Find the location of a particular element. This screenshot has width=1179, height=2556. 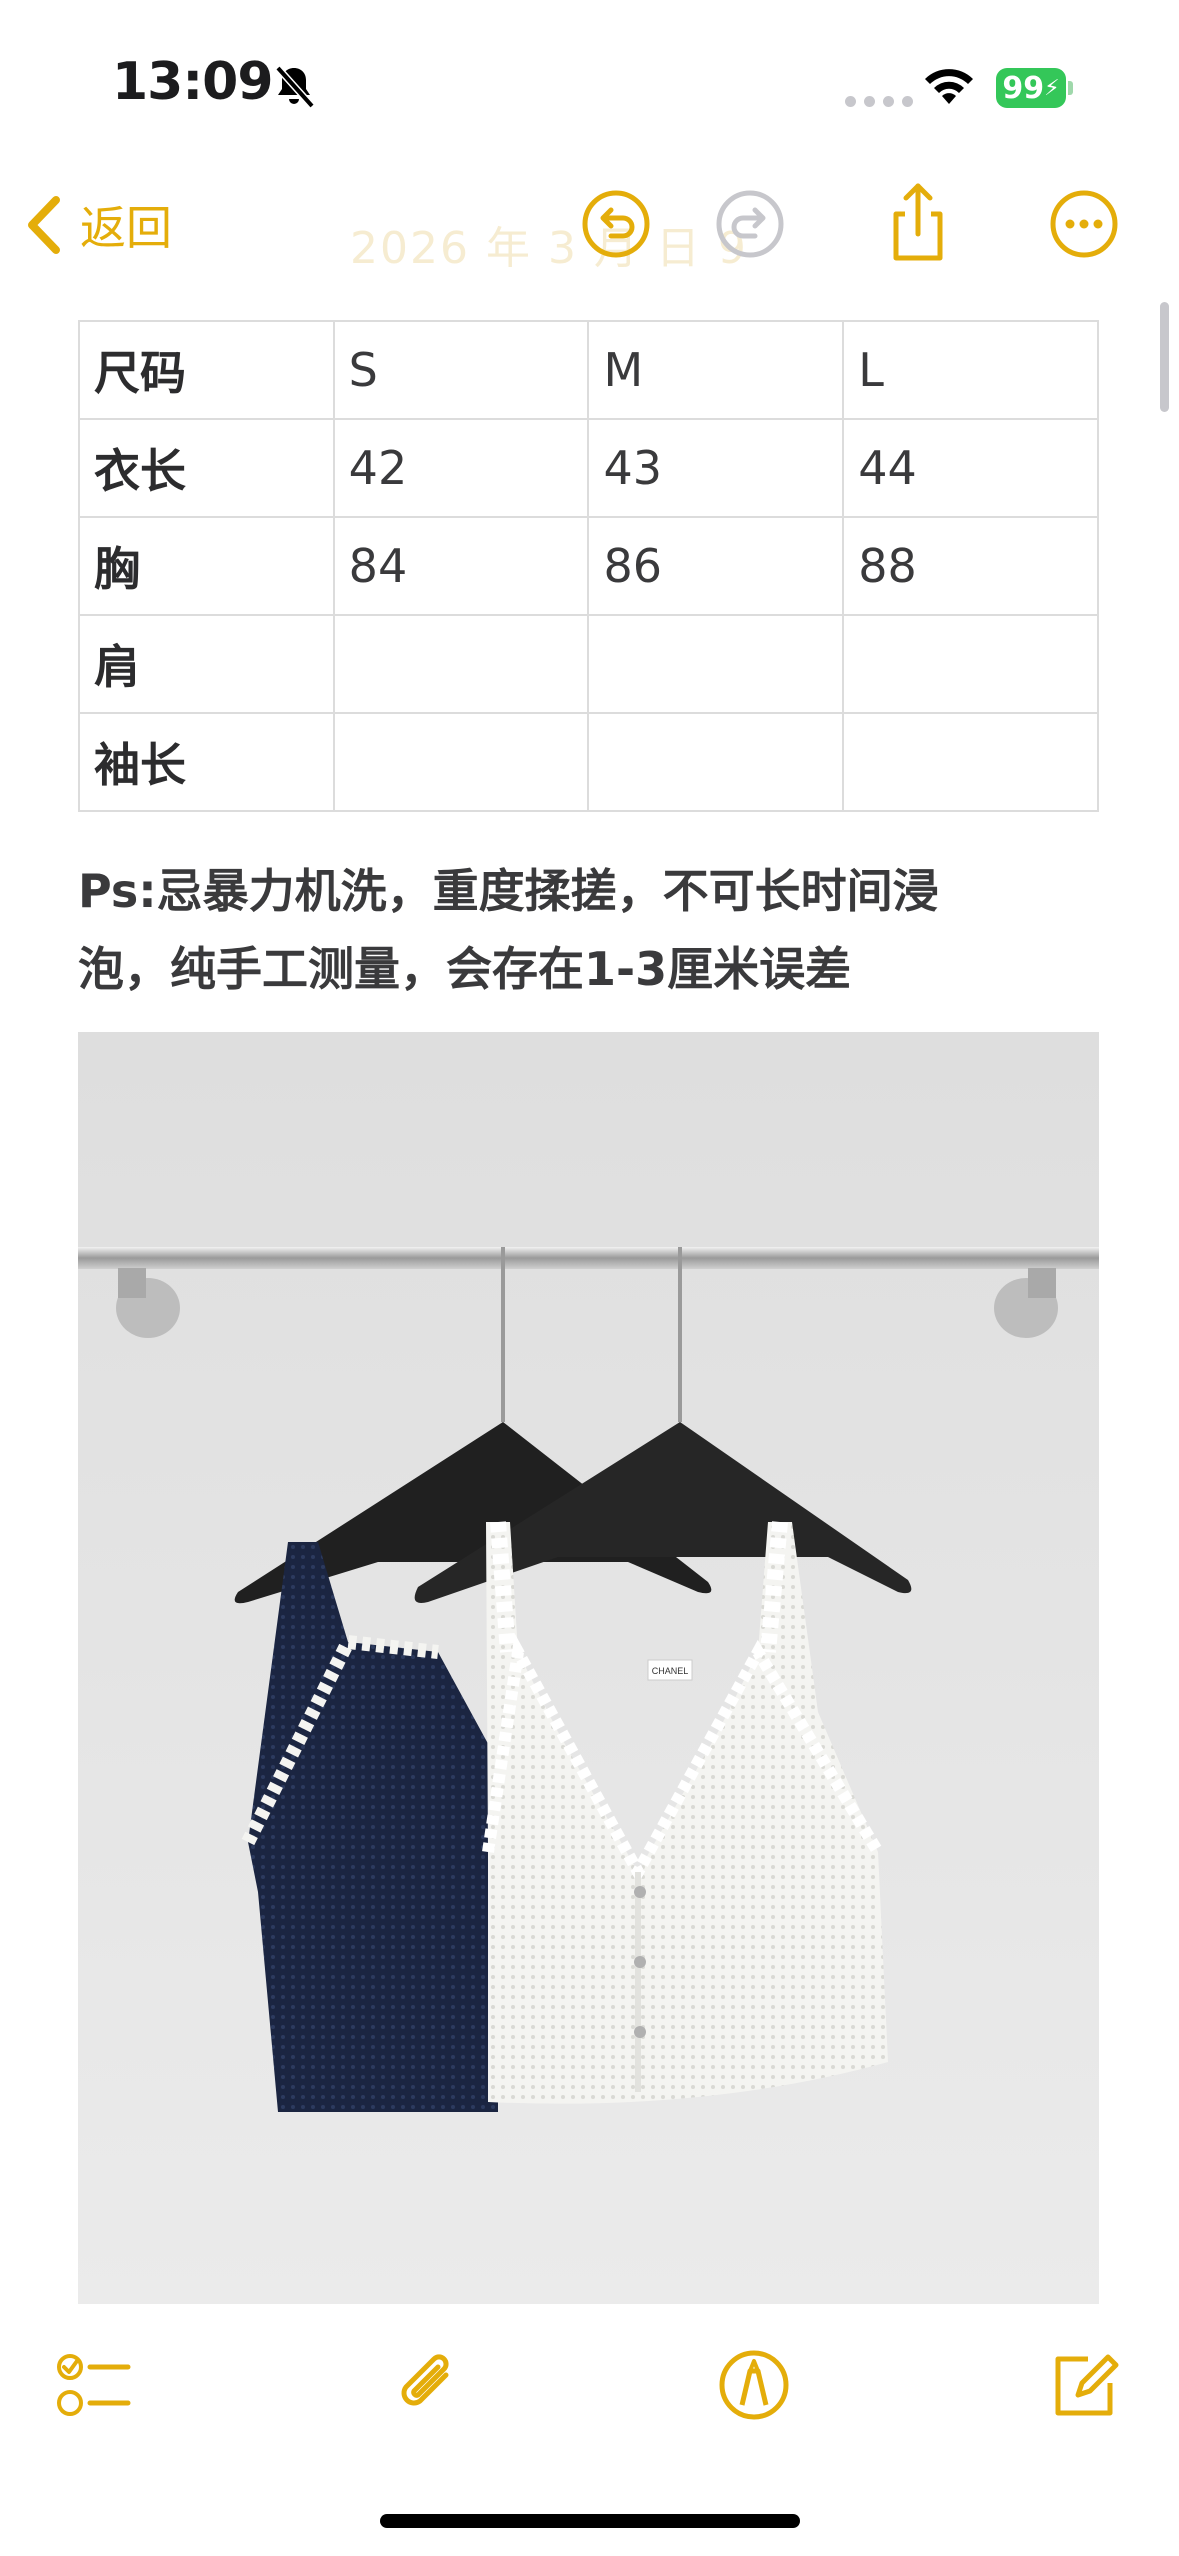

redo-icon is located at coordinates (750, 224).